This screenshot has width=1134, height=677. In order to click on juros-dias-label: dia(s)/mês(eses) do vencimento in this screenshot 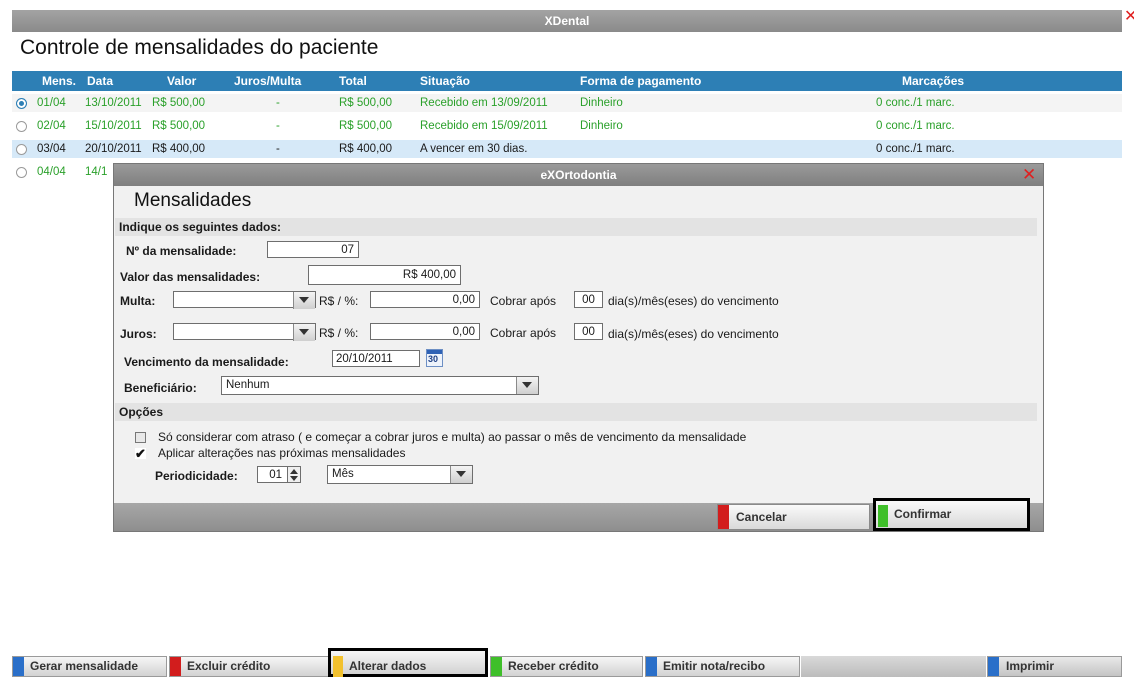, I will do `click(693, 334)`.